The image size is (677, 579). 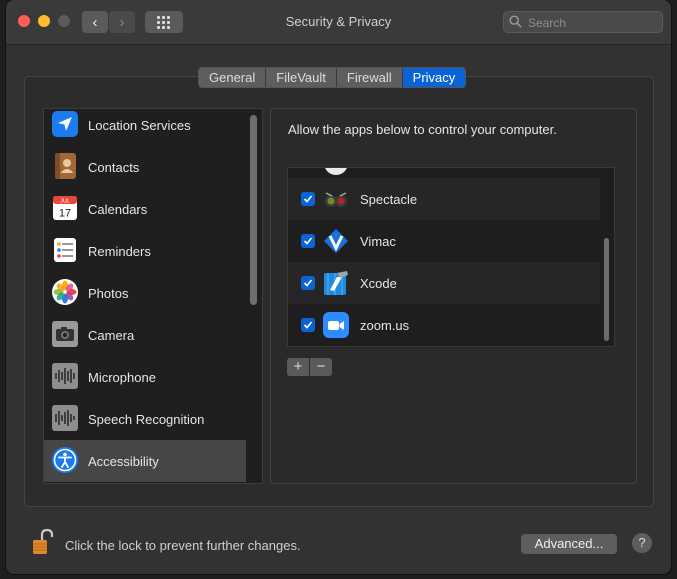 What do you see at coordinates (298, 367) in the screenshot?
I see `add-app-button: +` at bounding box center [298, 367].